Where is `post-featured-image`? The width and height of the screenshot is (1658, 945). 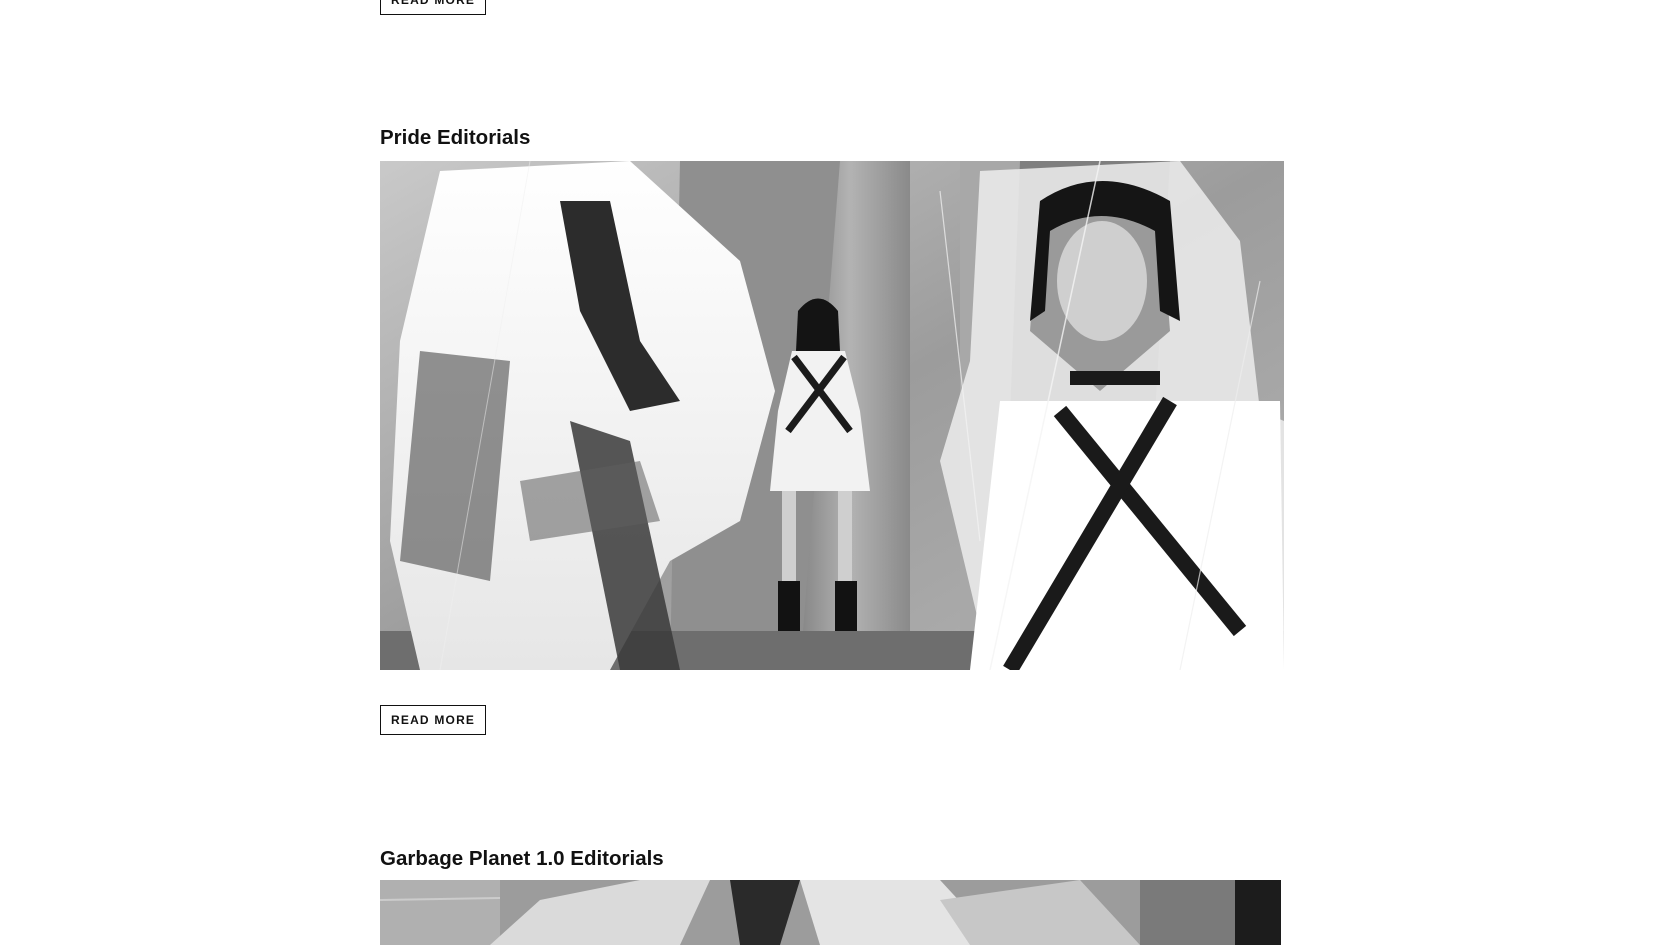 post-featured-image is located at coordinates (830, 912).